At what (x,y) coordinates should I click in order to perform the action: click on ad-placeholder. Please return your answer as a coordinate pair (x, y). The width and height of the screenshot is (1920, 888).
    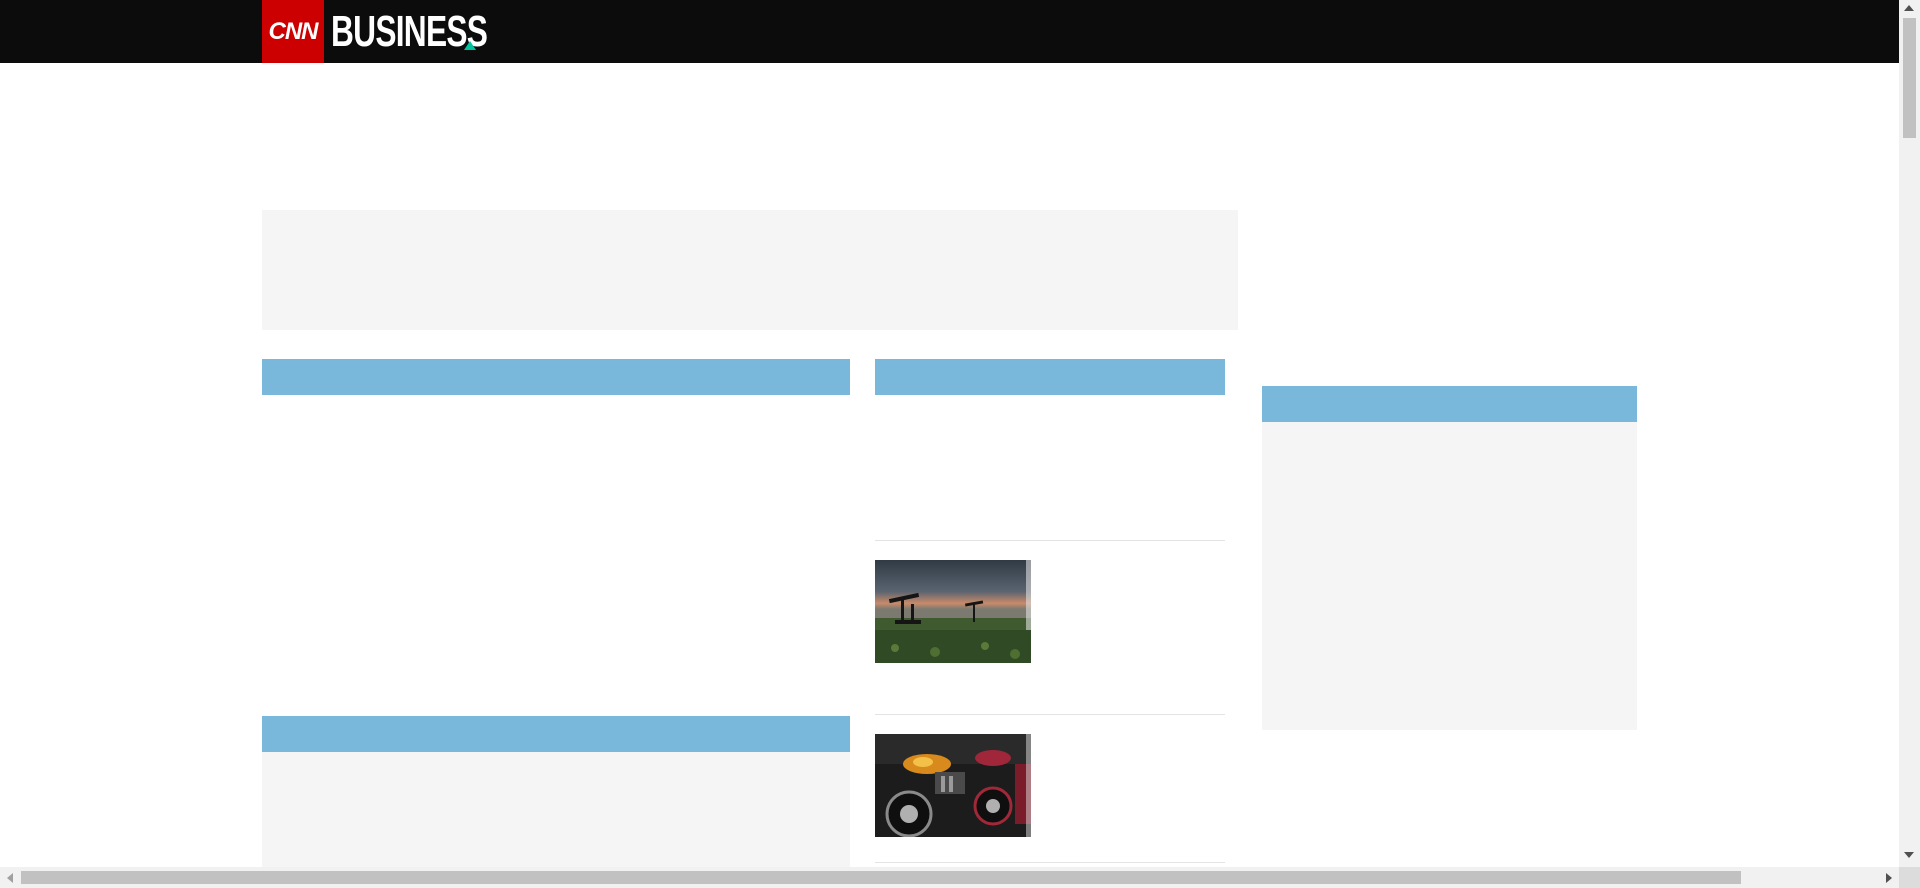
    Looking at the image, I should click on (750, 270).